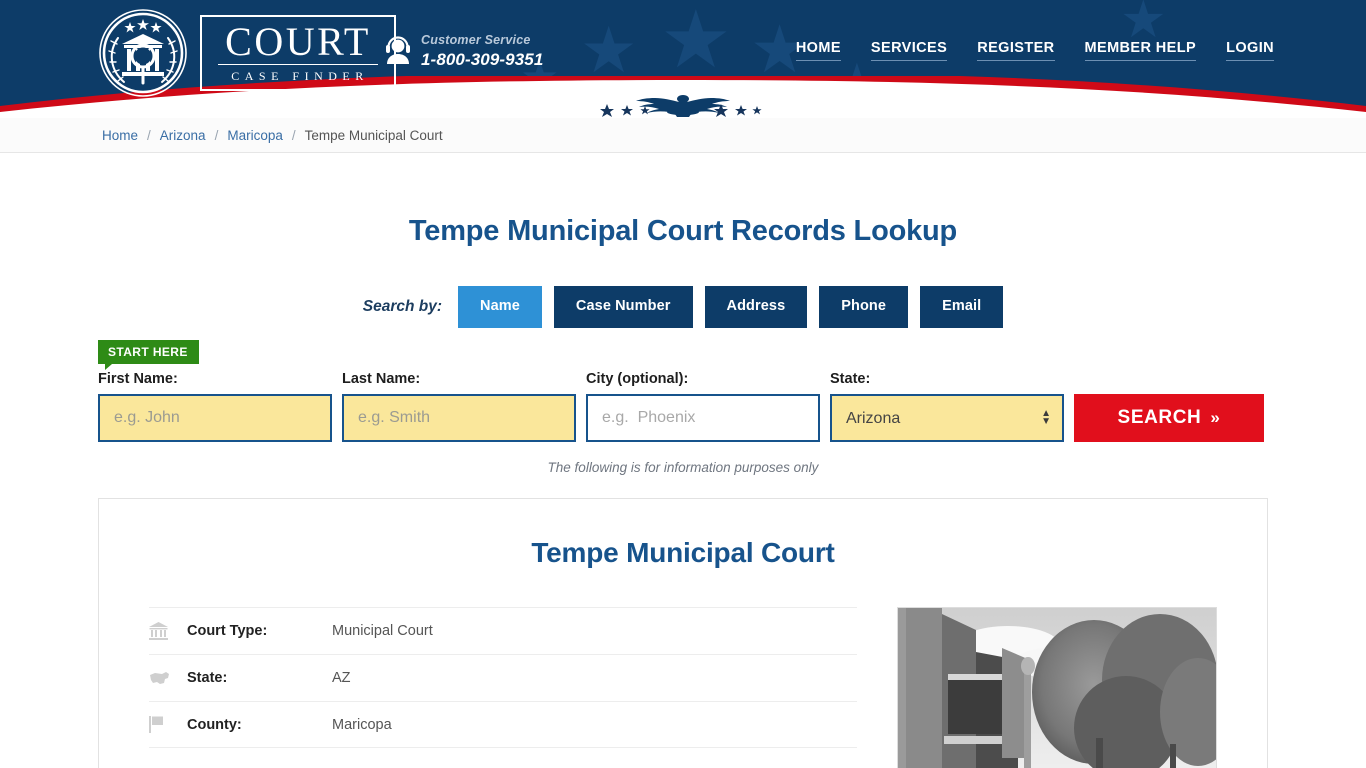 The width and height of the screenshot is (1366, 768). What do you see at coordinates (168, 724) in the screenshot?
I see `flag-icon` at bounding box center [168, 724].